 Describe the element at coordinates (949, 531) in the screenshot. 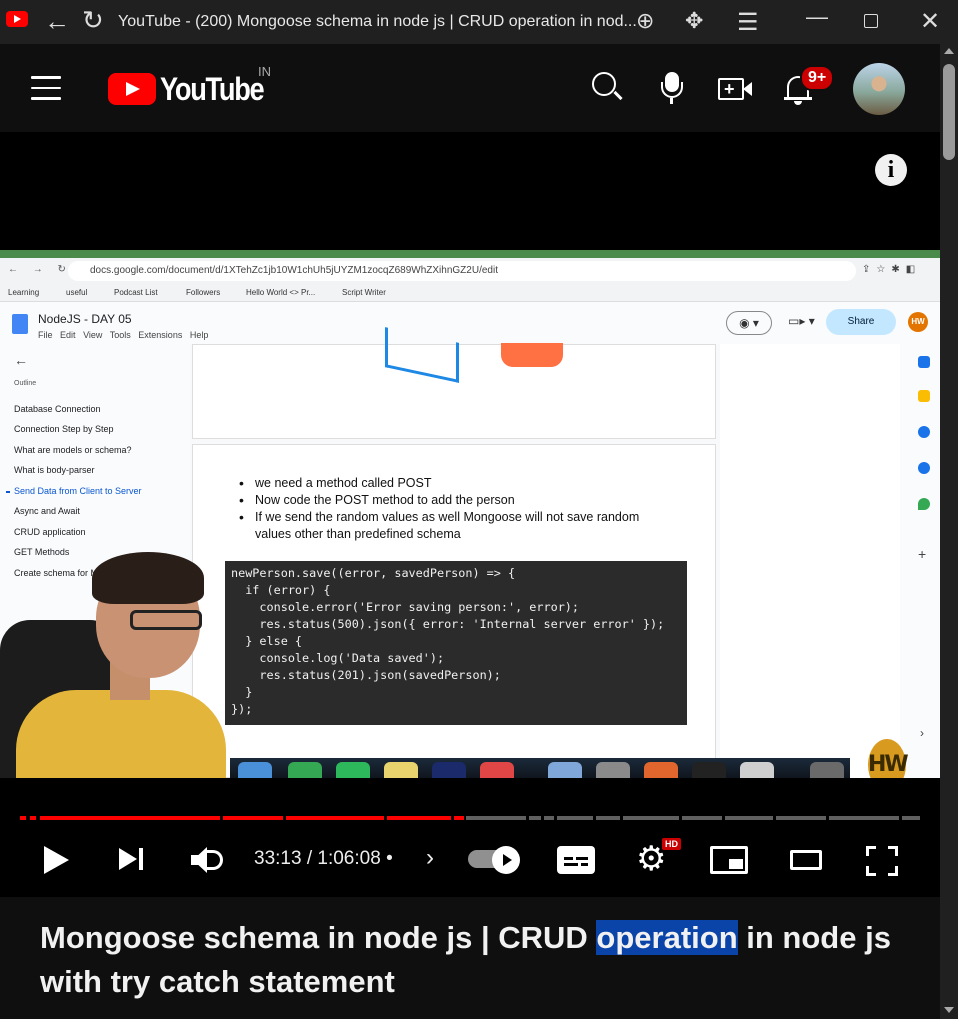

I see `page-scrollbar` at that location.